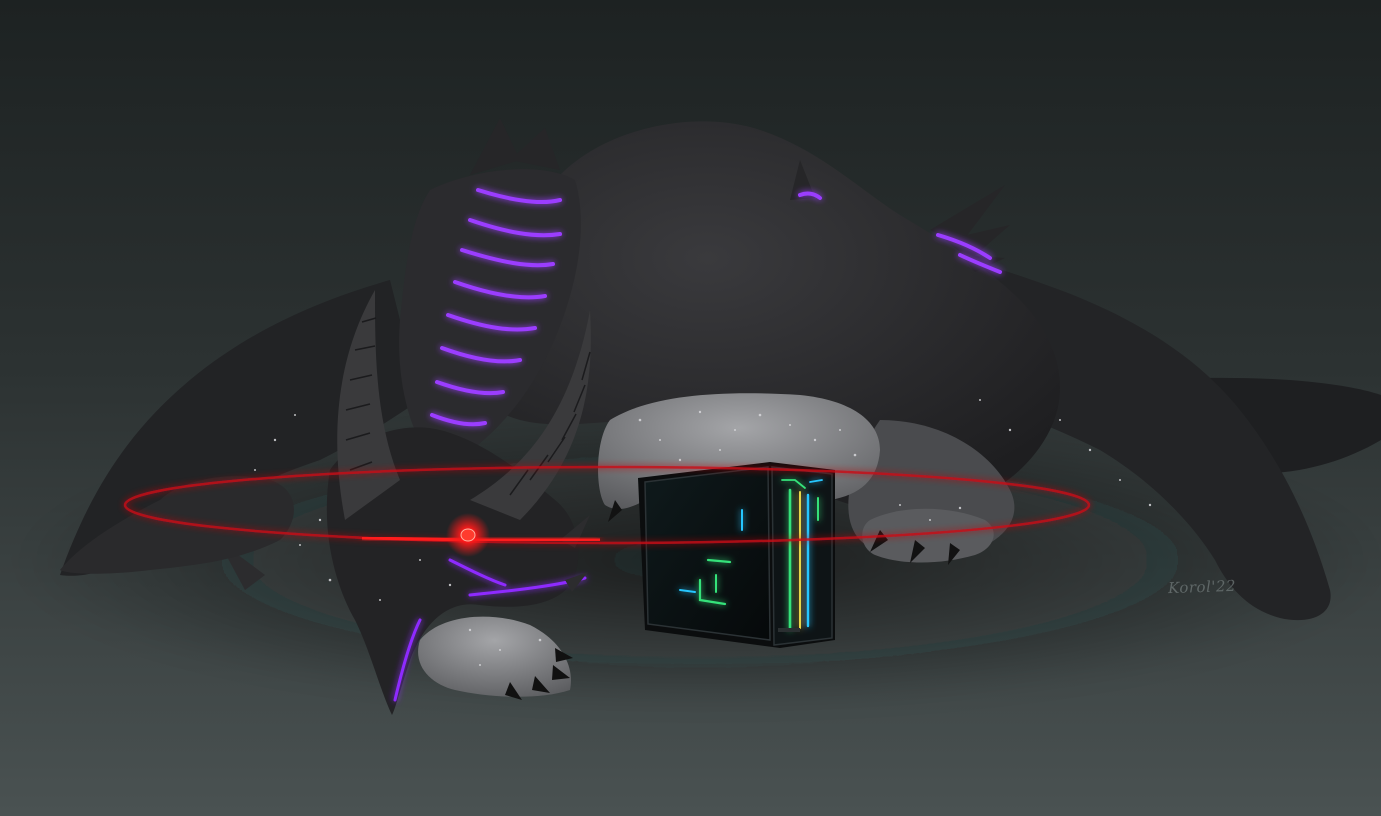  I want to click on red-eye, so click(468, 535).